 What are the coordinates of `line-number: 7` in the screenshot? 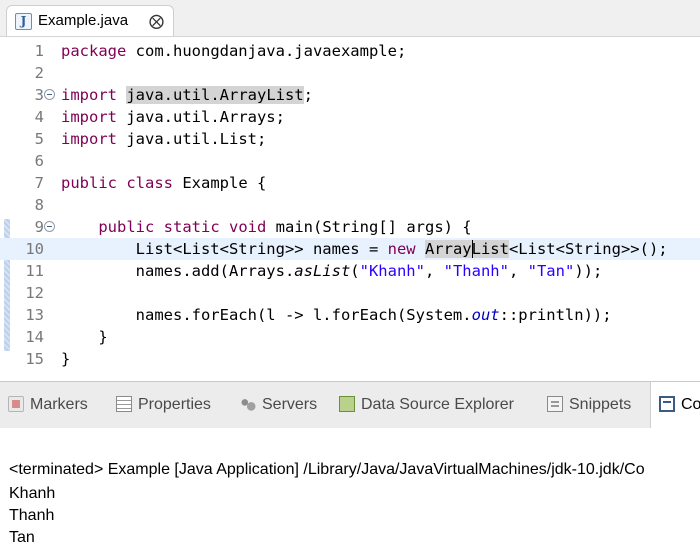 It's located at (39, 183).